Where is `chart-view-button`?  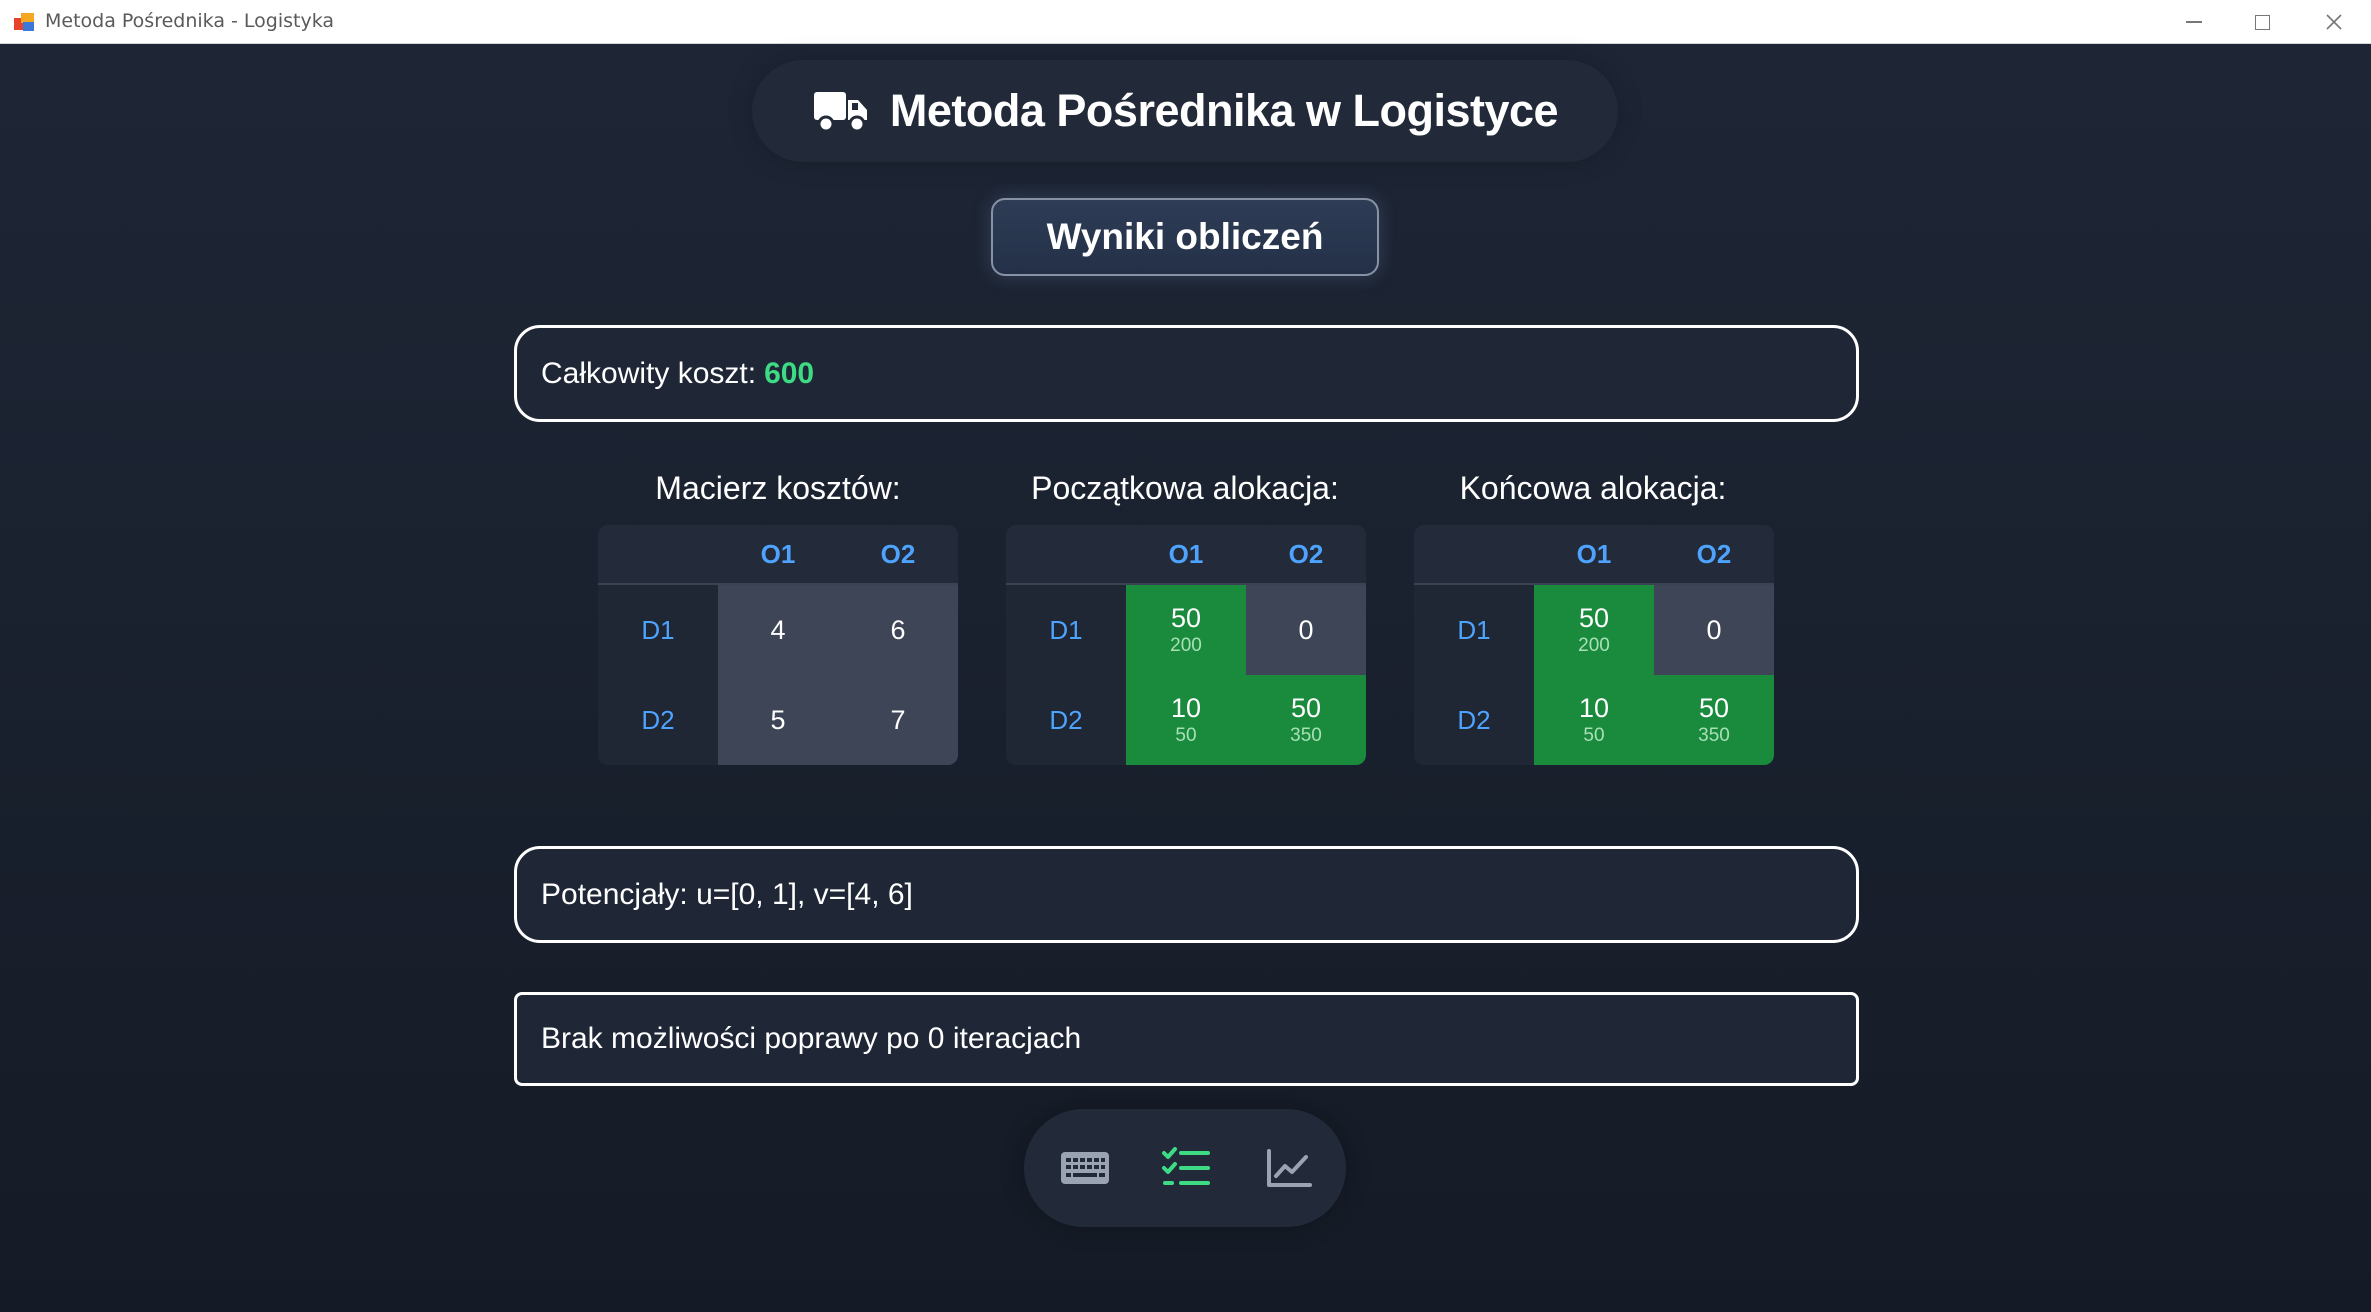 chart-view-button is located at coordinates (1289, 1168).